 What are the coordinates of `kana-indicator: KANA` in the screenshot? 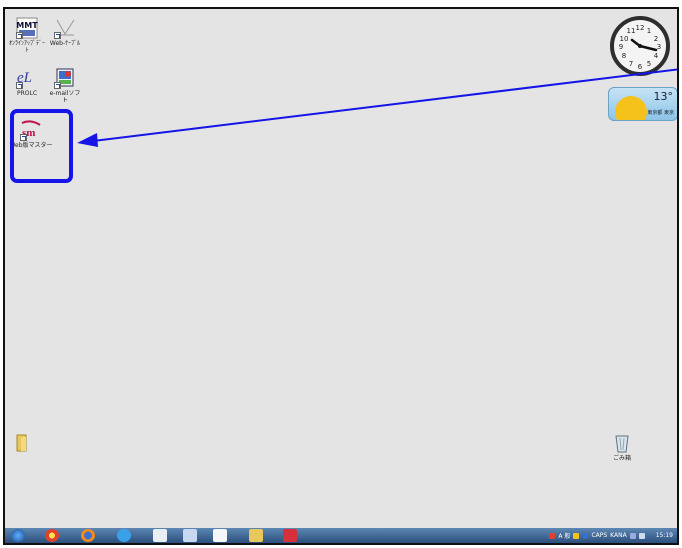 It's located at (618, 535).